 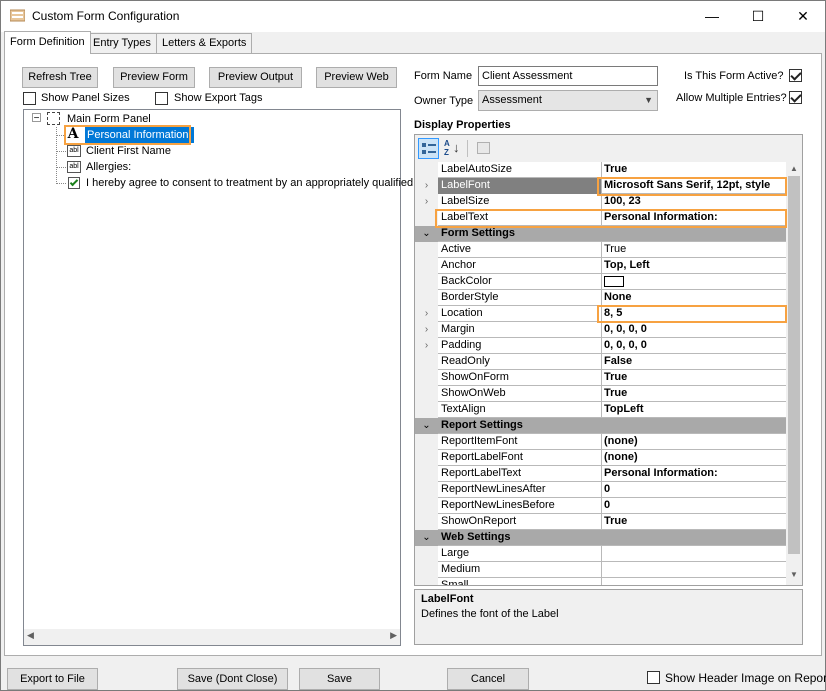 I want to click on scrollbar-thumb, so click(x=794, y=365).